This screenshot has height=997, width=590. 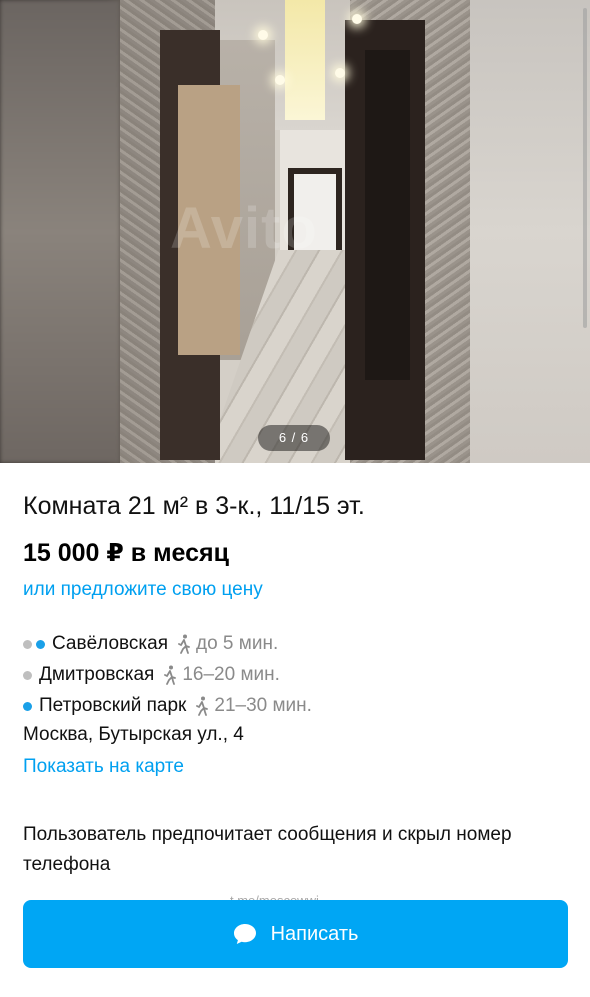 I want to click on walk-time: 16–20 мин., so click(x=231, y=674).